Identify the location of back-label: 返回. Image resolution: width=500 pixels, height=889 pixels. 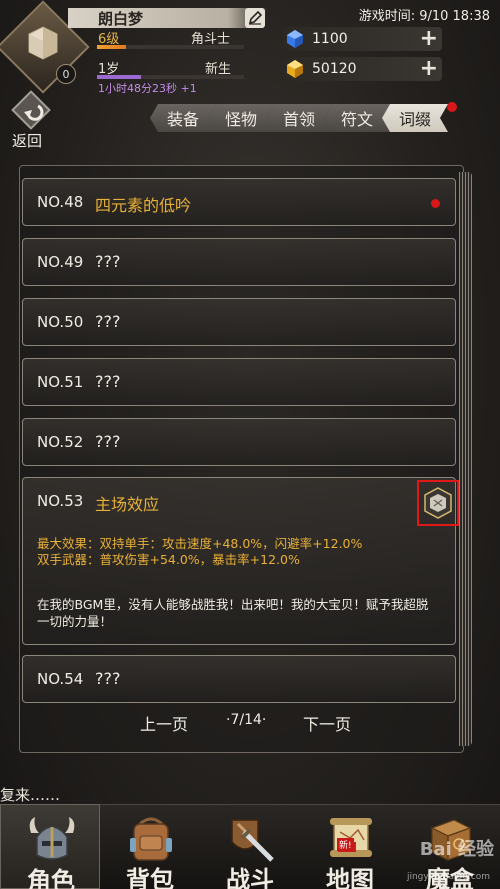
(27, 141).